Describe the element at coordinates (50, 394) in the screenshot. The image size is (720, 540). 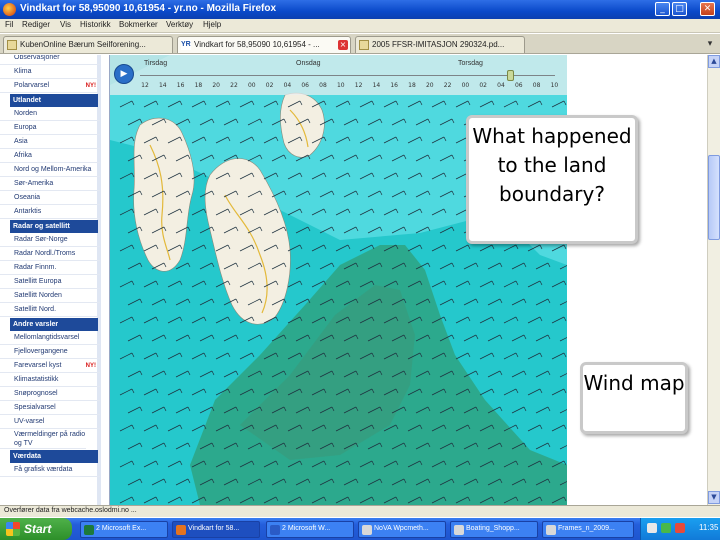
I see `sidebar-item: Snøprognosel` at that location.